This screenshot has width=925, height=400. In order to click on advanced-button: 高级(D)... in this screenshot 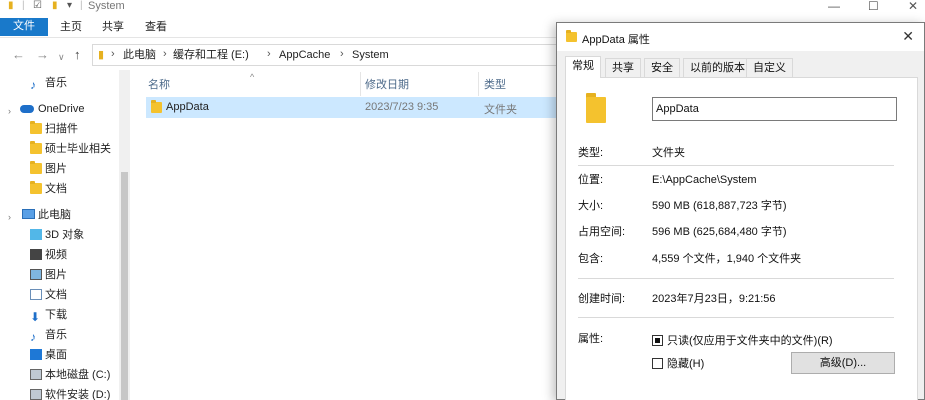, I will do `click(843, 363)`.